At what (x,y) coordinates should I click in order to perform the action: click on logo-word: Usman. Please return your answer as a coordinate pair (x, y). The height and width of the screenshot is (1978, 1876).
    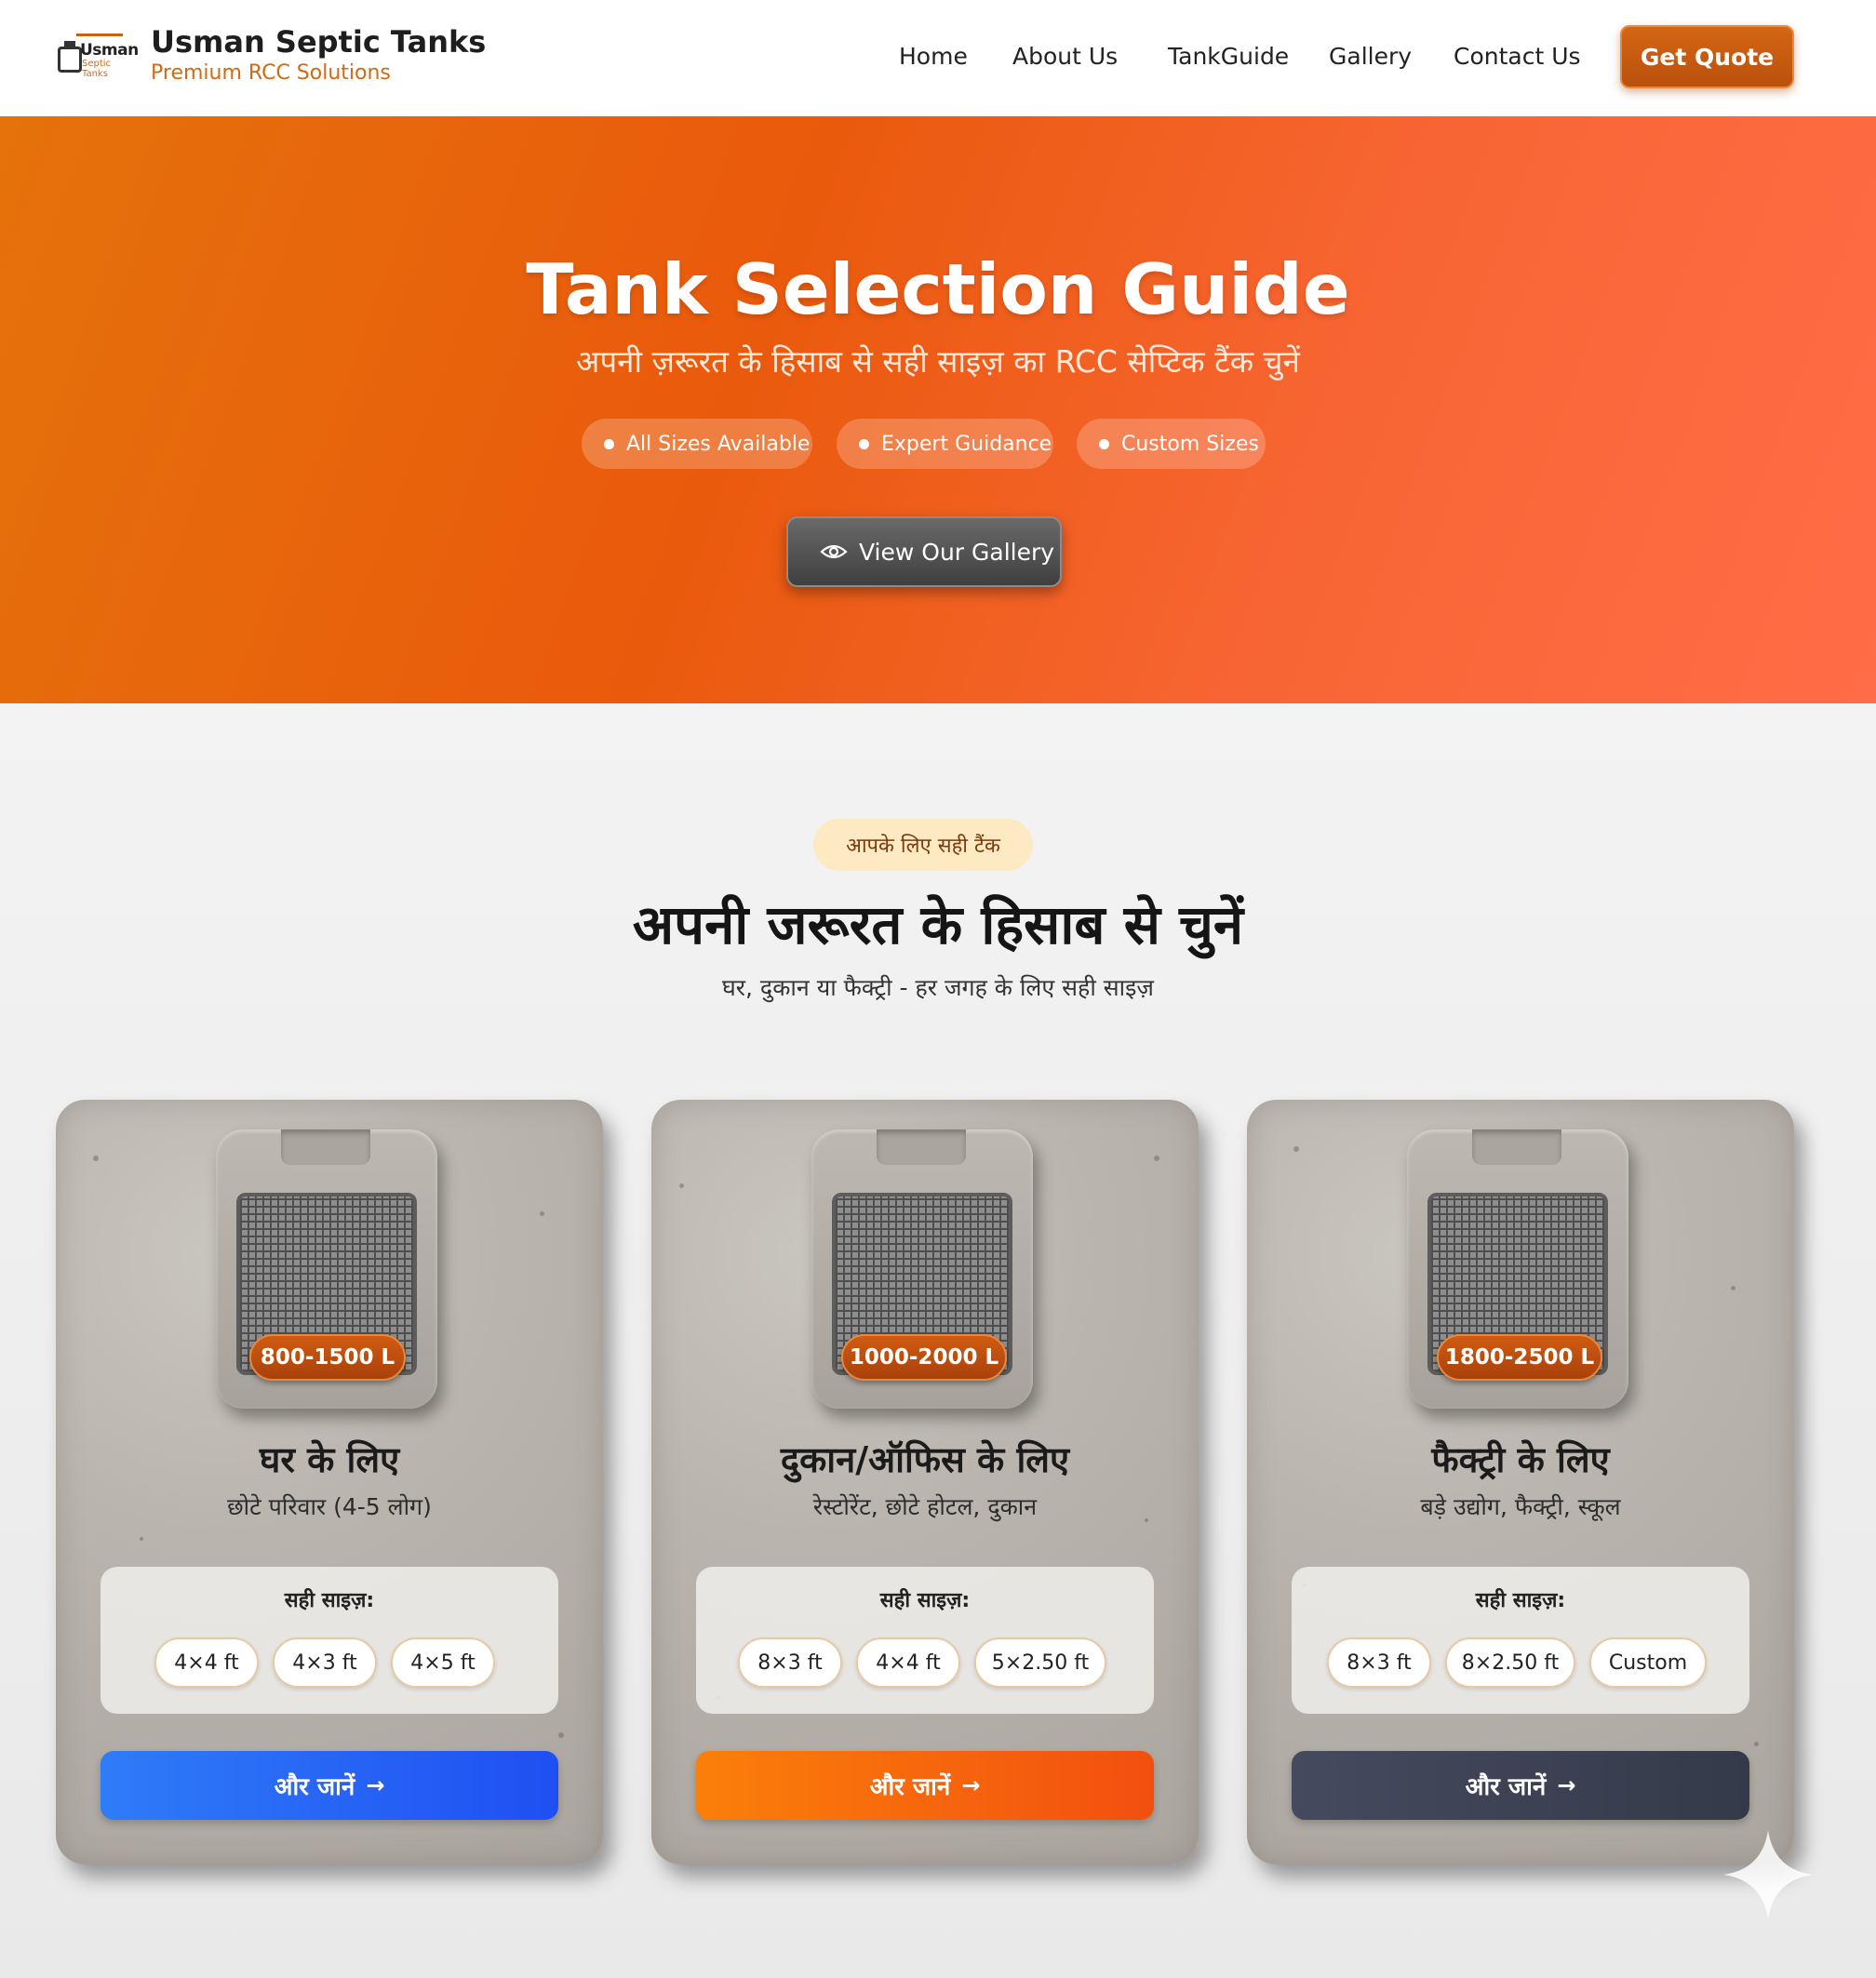
    Looking at the image, I should click on (109, 50).